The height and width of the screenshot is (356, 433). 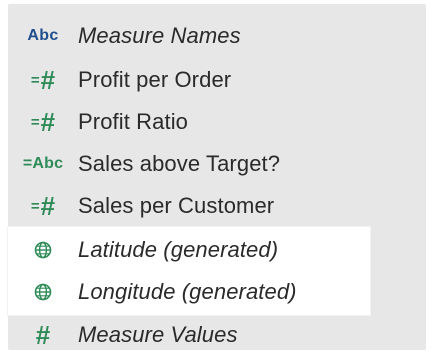 I want to click on field-measure-names: Abc Measure Names, so click(x=217, y=36).